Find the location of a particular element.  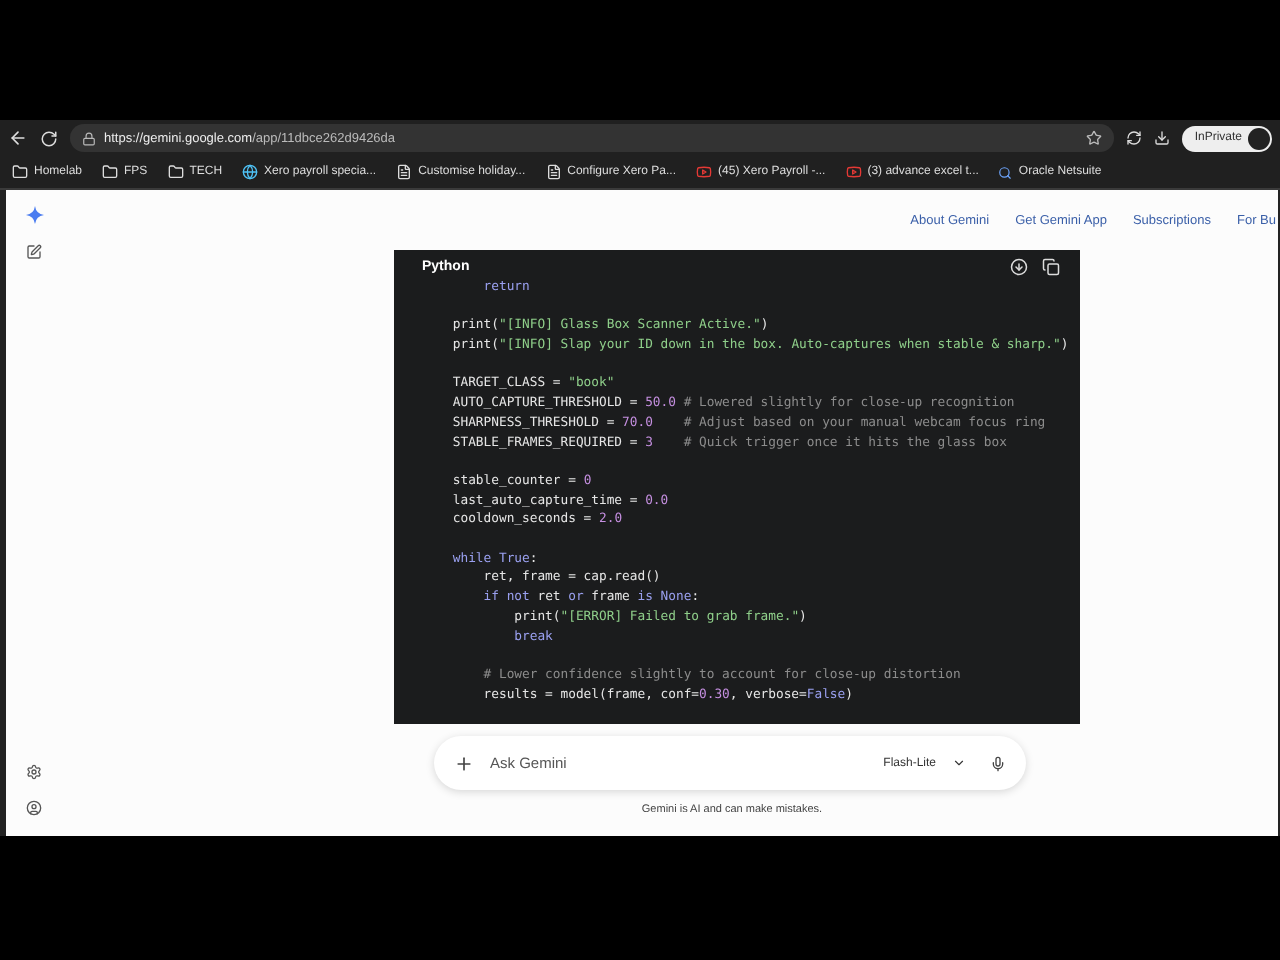

new-chat-icon is located at coordinates (34, 252).